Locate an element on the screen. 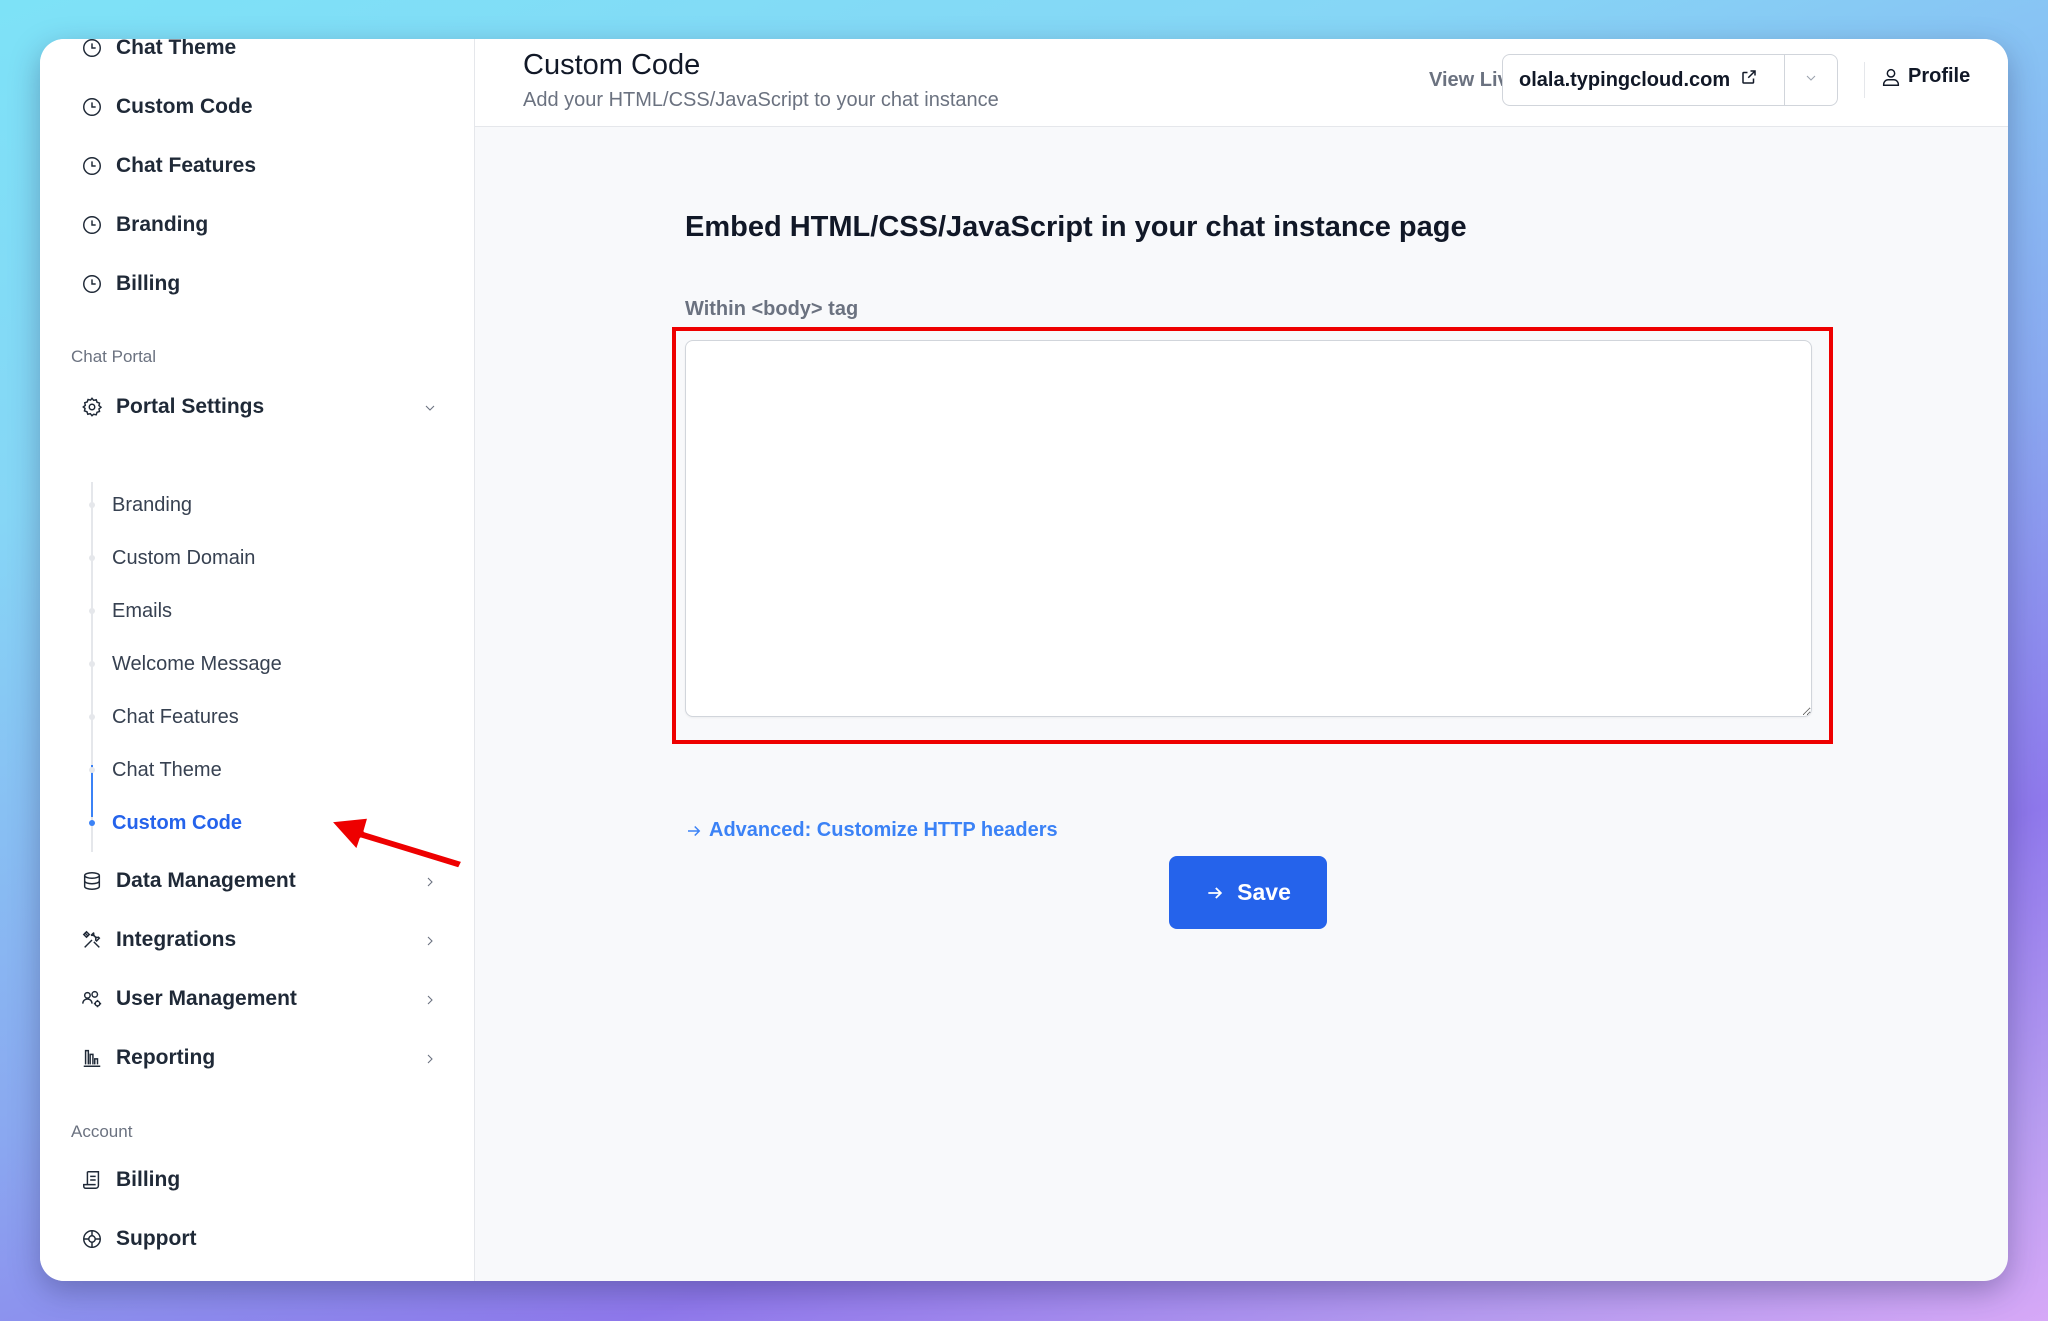 Image resolution: width=2048 pixels, height=1321 pixels. sidebar-item-account-billing: Billing is located at coordinates (260, 1180).